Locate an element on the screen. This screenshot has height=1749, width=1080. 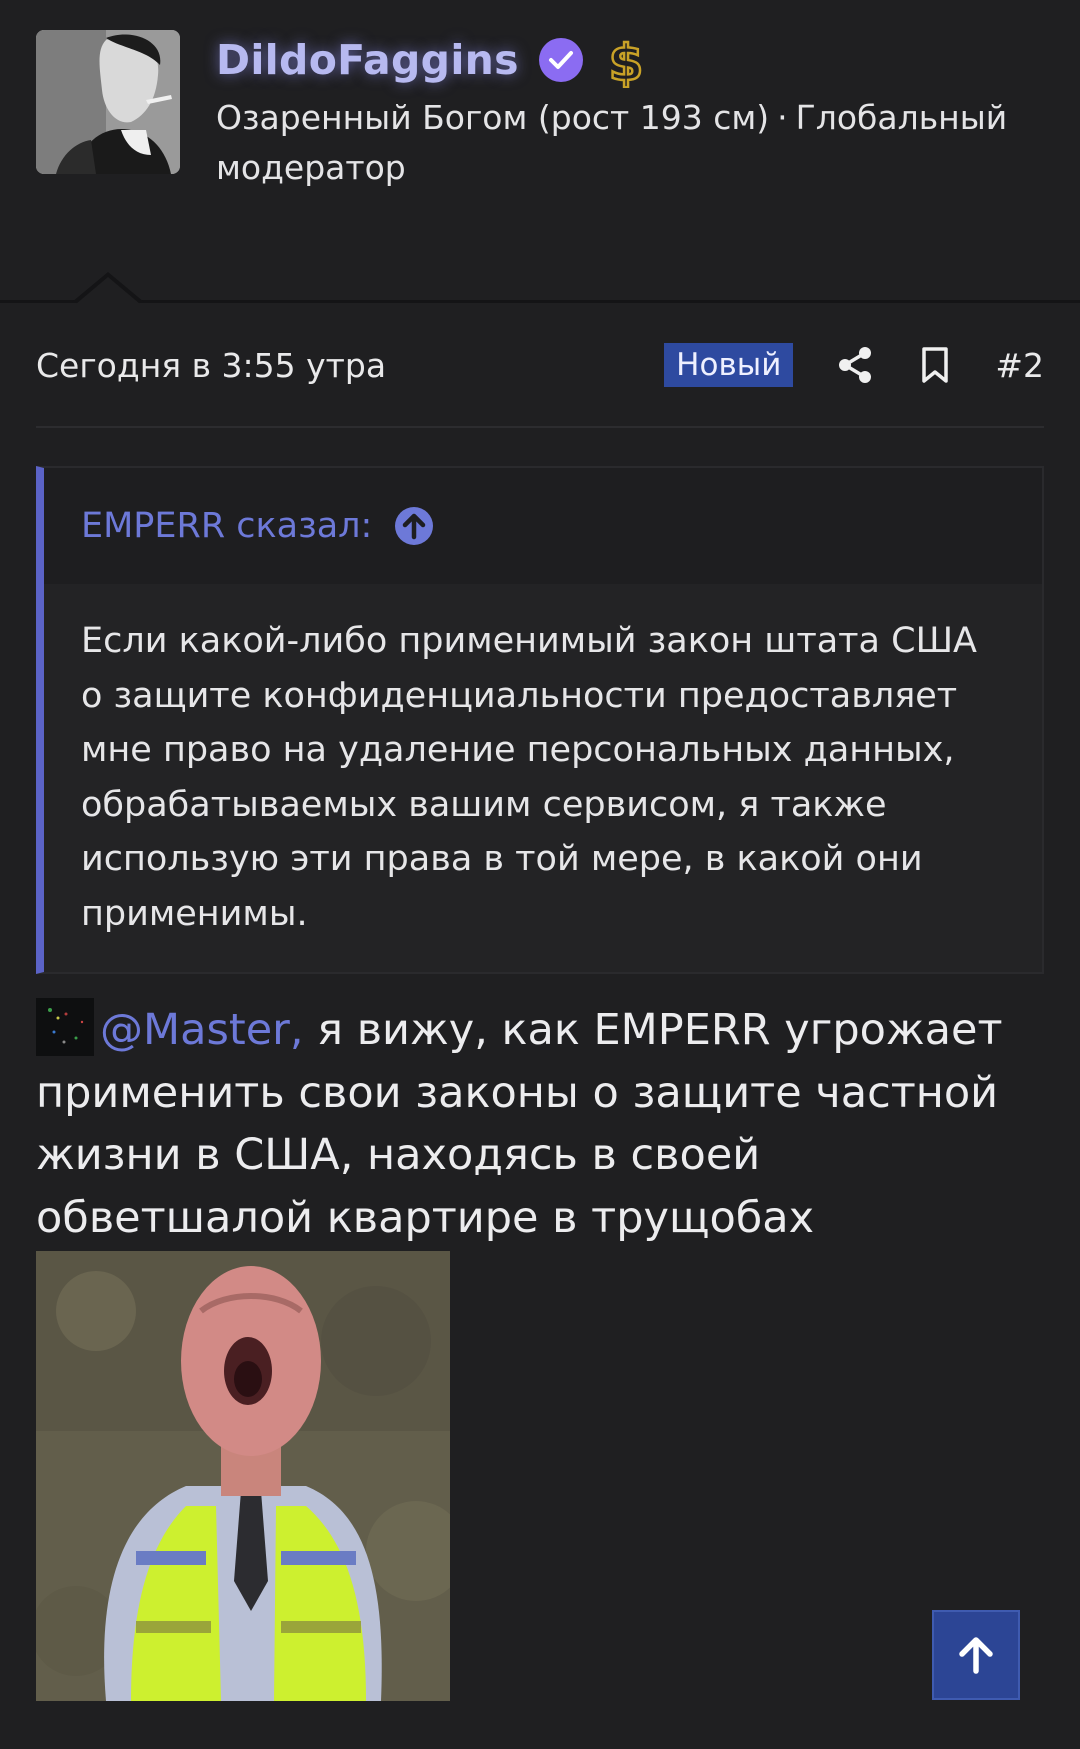
scroll-to-top-button is located at coordinates (976, 1655).